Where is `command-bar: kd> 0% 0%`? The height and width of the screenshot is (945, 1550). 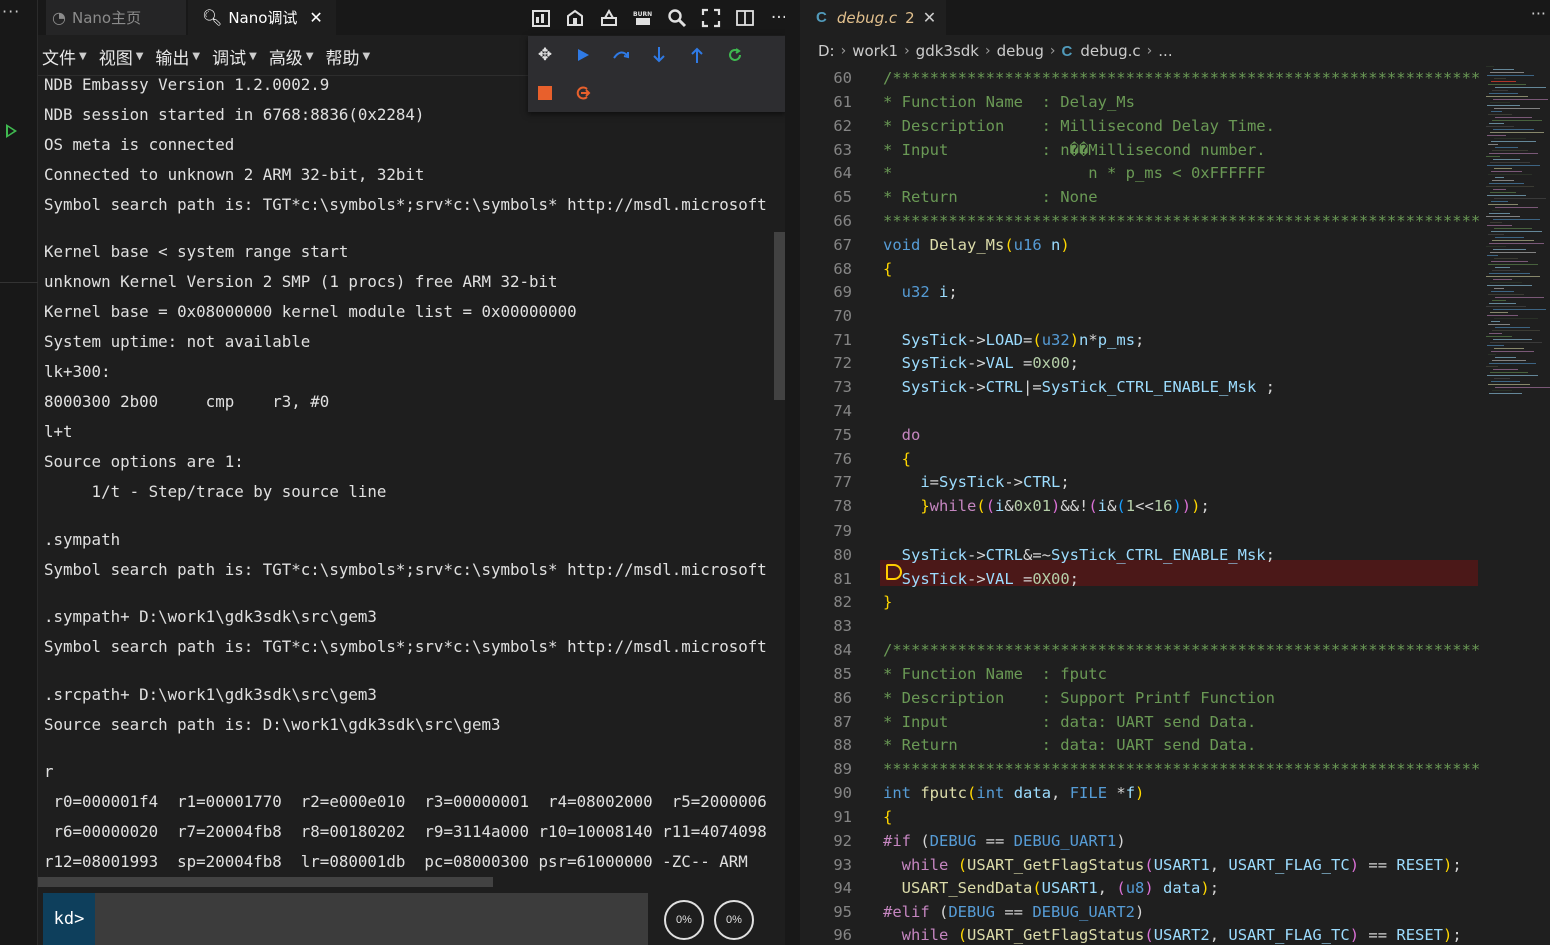 command-bar: kd> 0% 0% is located at coordinates (411, 916).